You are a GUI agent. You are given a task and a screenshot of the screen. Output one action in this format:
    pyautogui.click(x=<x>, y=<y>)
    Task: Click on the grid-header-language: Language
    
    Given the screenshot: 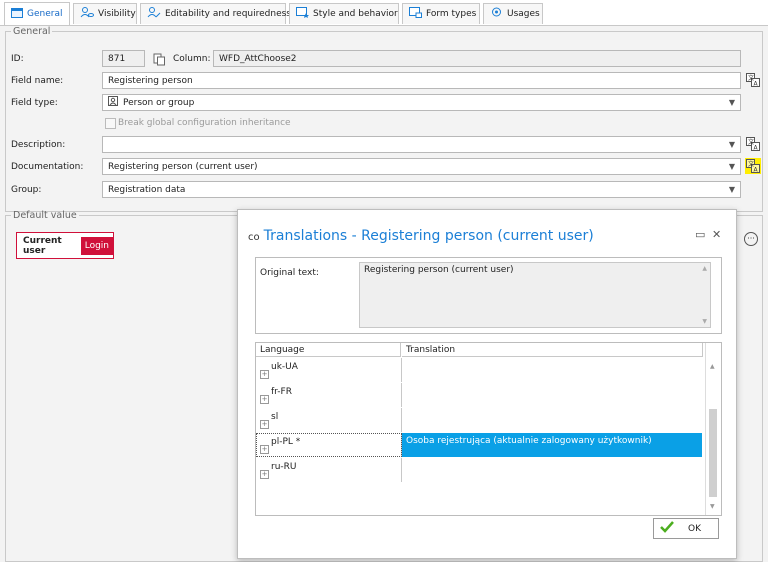 What is the action you would take?
    pyautogui.click(x=328, y=350)
    